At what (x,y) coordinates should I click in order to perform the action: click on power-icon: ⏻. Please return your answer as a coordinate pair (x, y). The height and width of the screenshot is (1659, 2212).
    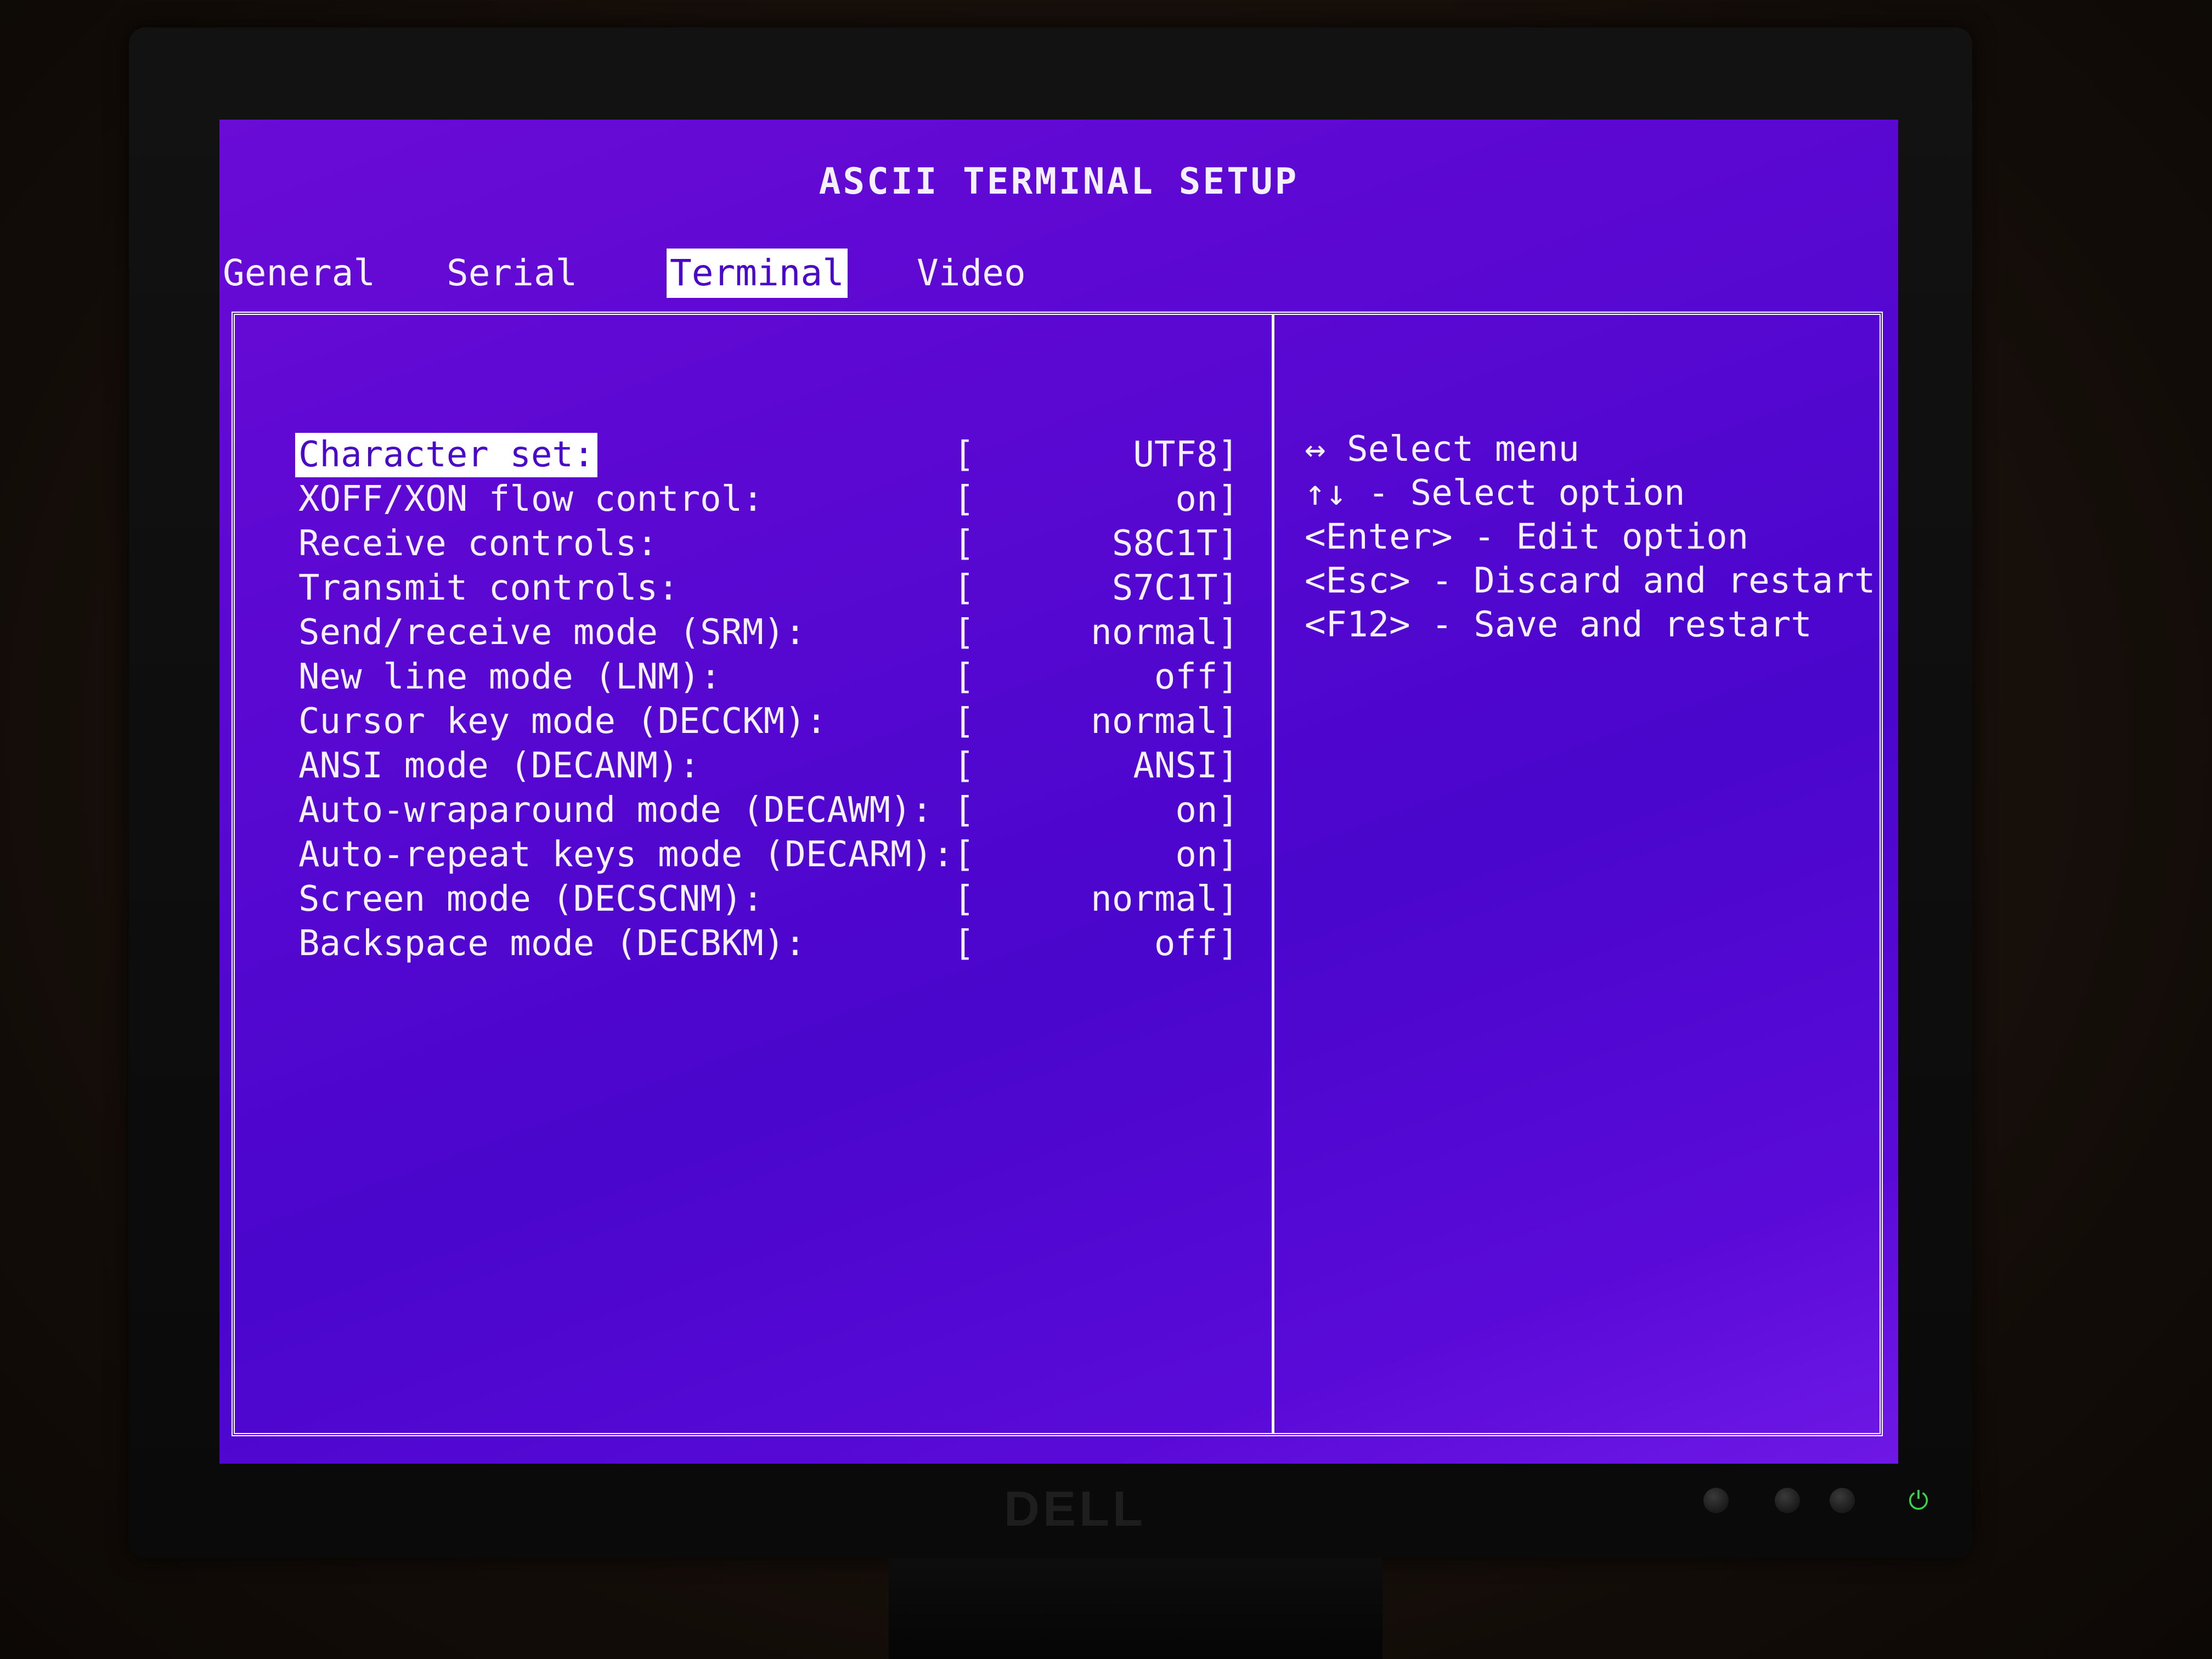
    Looking at the image, I should click on (1919, 1500).